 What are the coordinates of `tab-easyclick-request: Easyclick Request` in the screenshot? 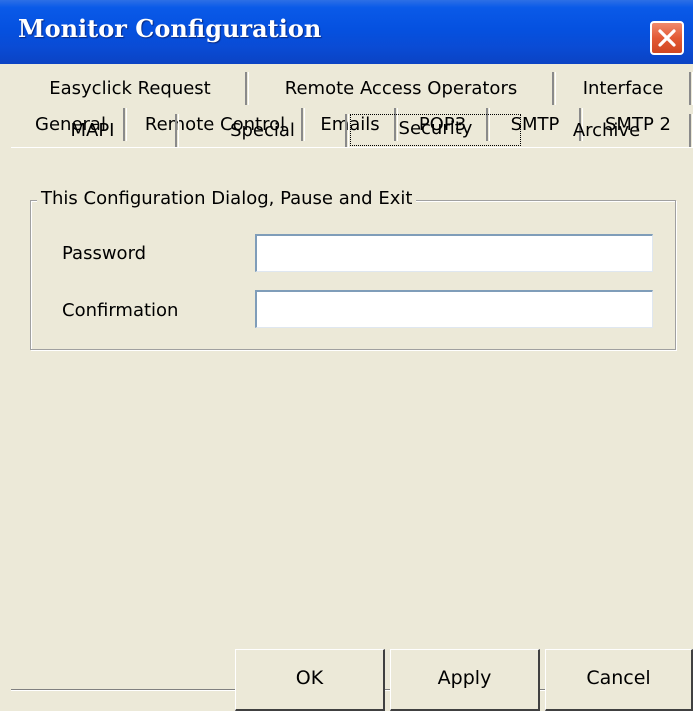 It's located at (132, 88).